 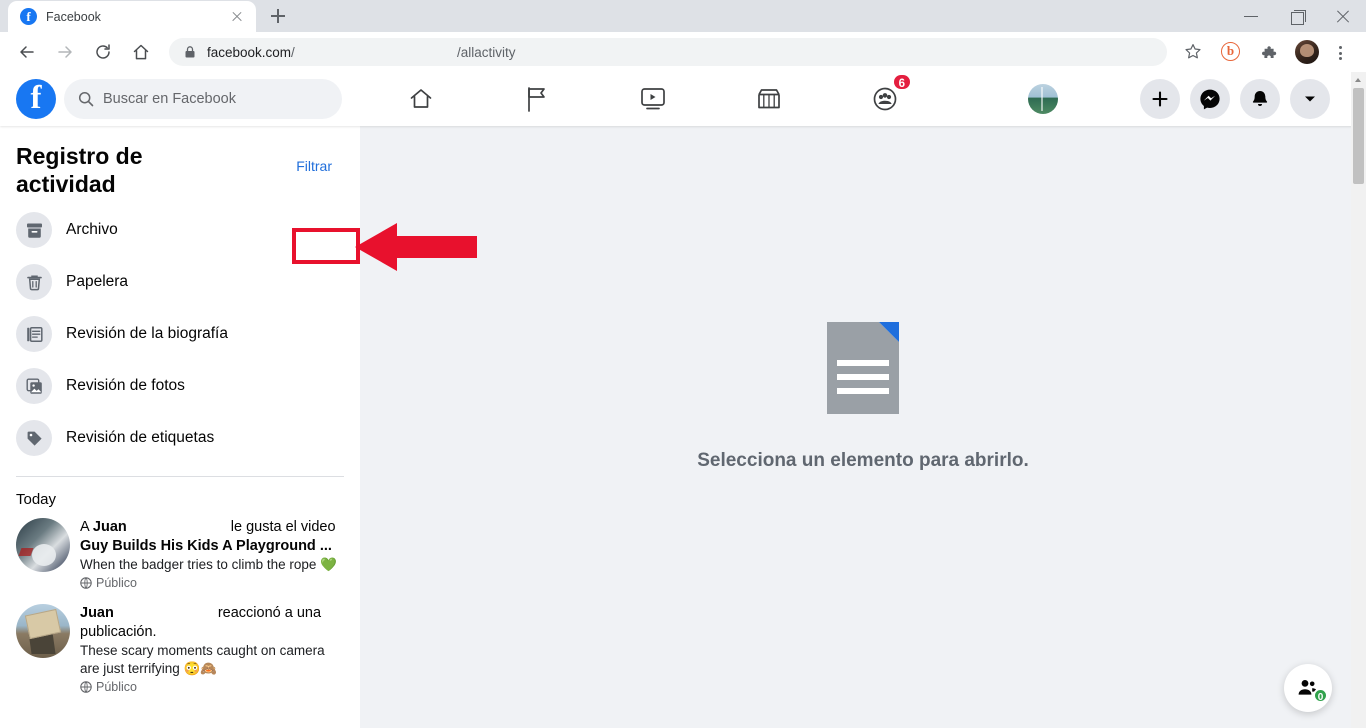 I want to click on tab-strip: f Facebook, so click(x=683, y=16).